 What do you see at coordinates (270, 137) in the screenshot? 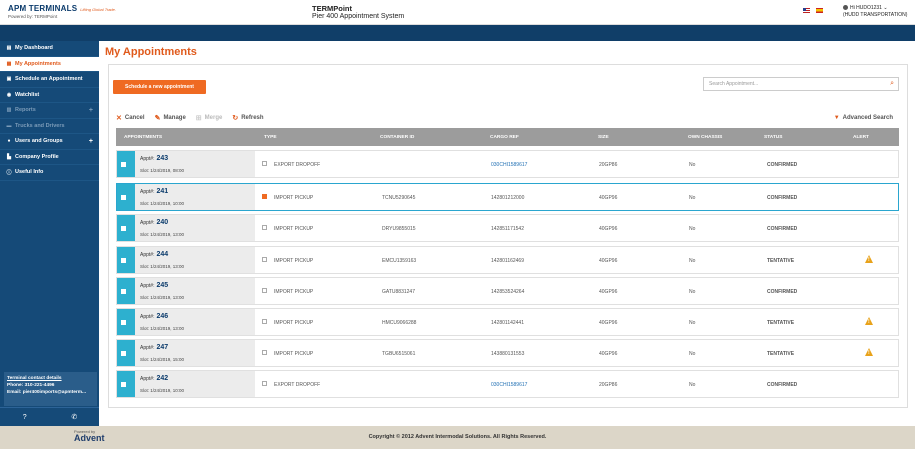
I see `column-header: TYPE` at bounding box center [270, 137].